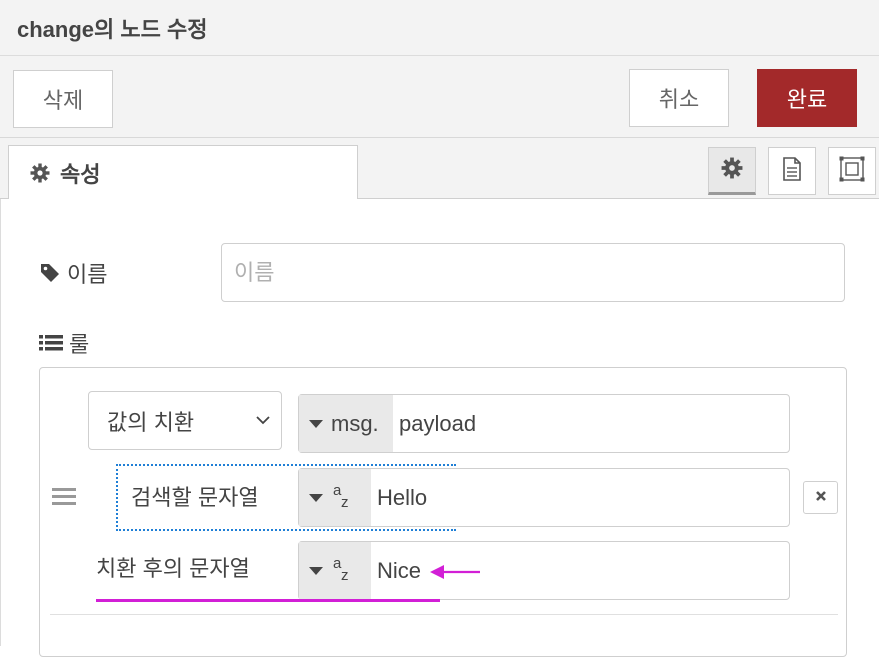 The image size is (879, 657). Describe the element at coordinates (63, 99) in the screenshot. I see `delete-button: 삭제` at that location.